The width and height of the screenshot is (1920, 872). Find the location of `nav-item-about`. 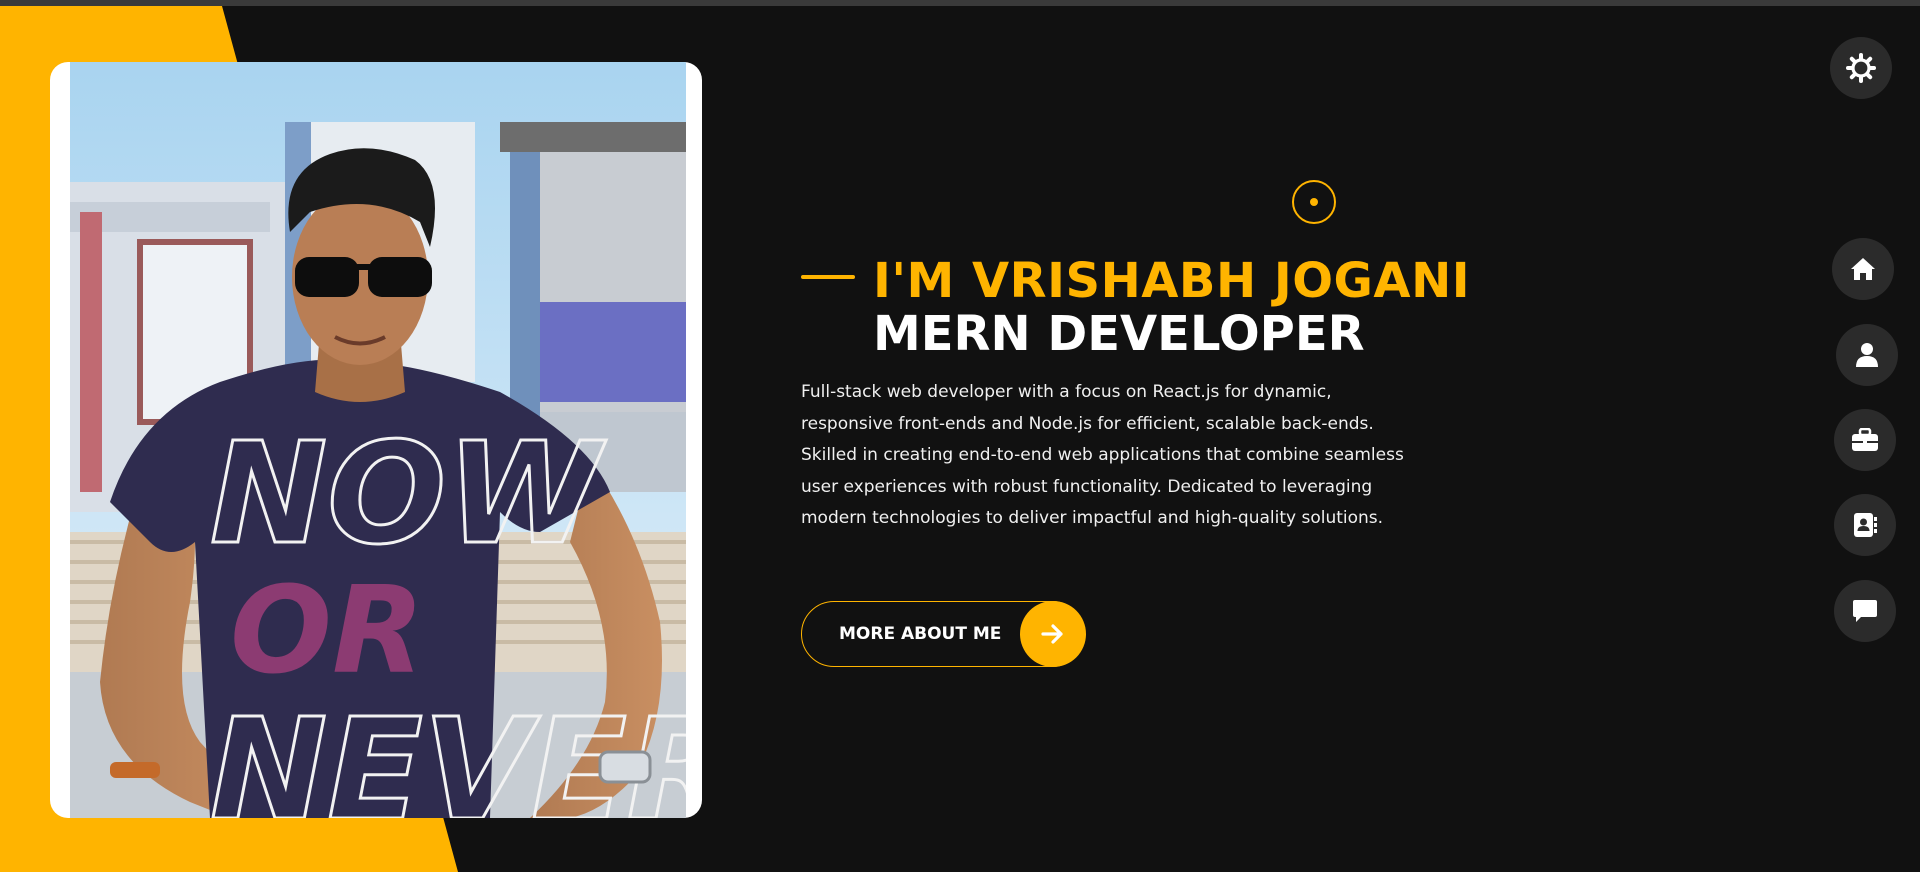

nav-item-about is located at coordinates (1867, 355).